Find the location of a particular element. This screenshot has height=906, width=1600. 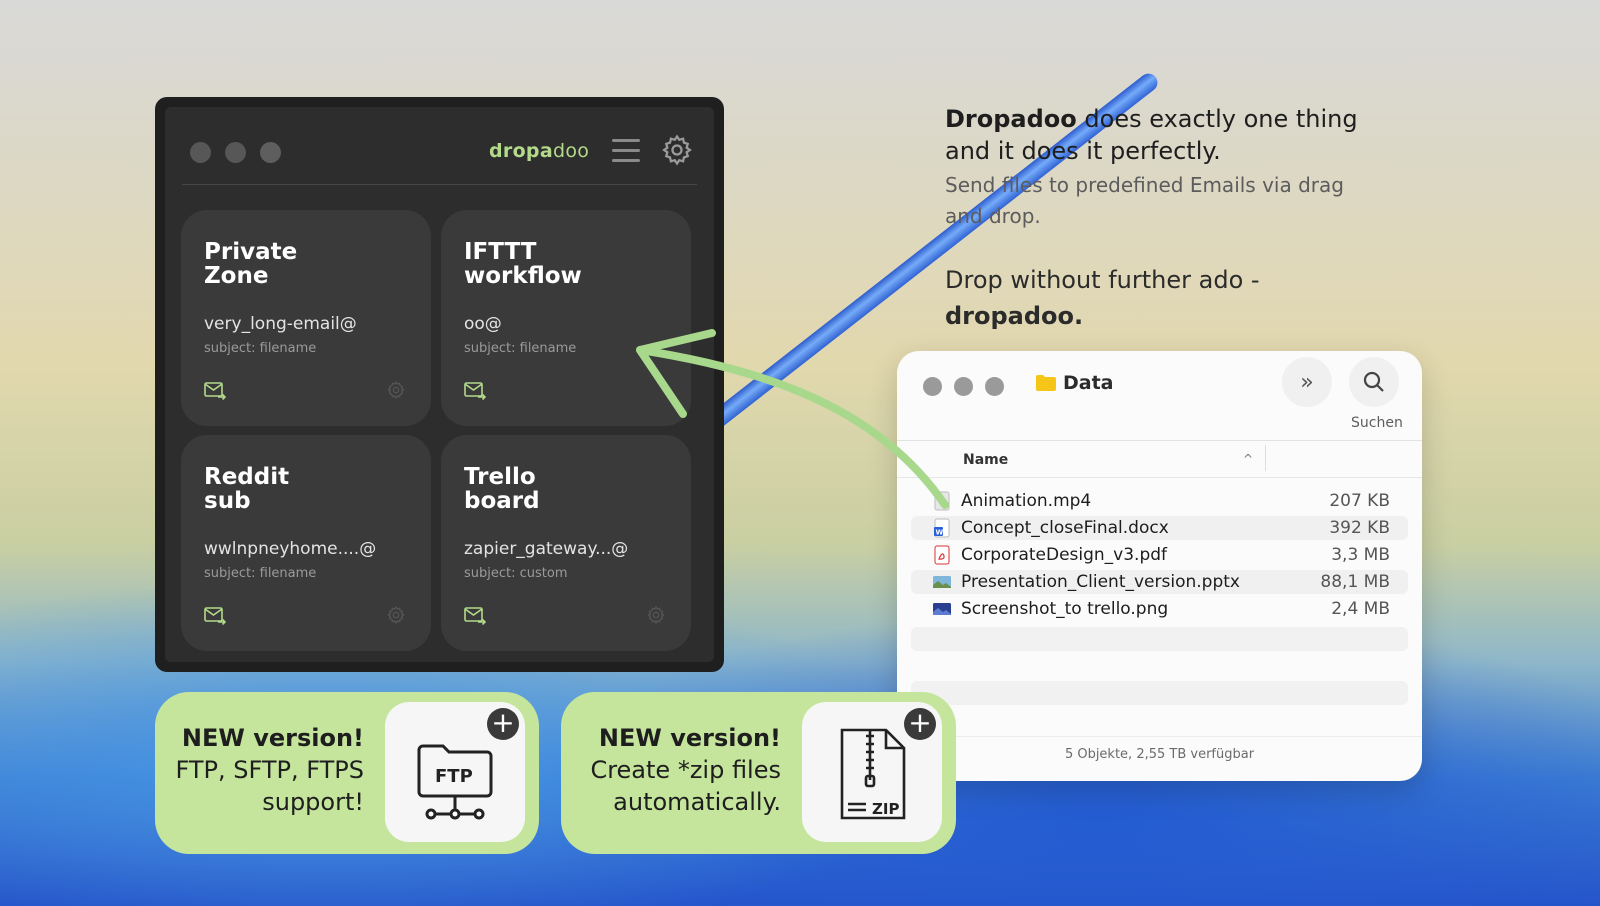

ftp-icon-label: FTP is located at coordinates (454, 776).